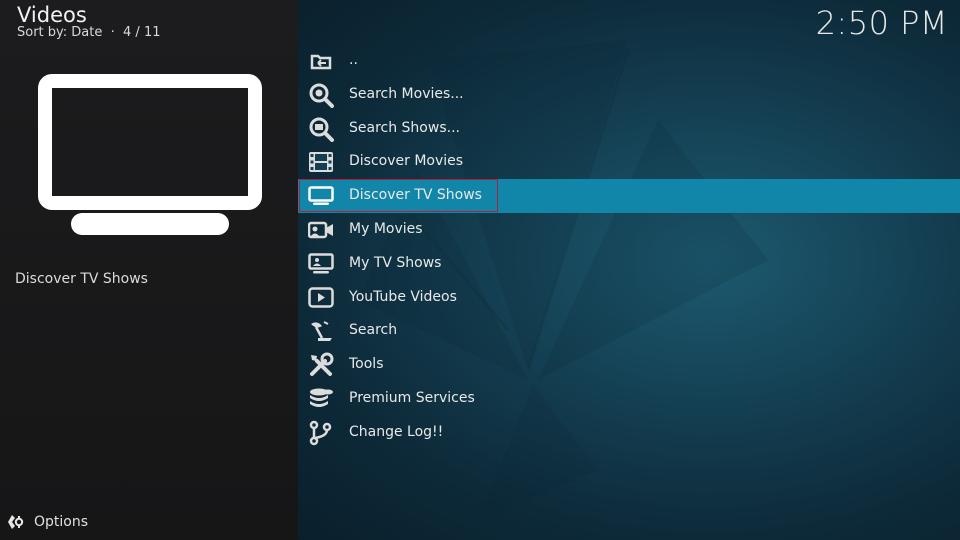 This screenshot has width=960, height=540. What do you see at coordinates (321, 129) in the screenshot?
I see `search-shows-icon` at bounding box center [321, 129].